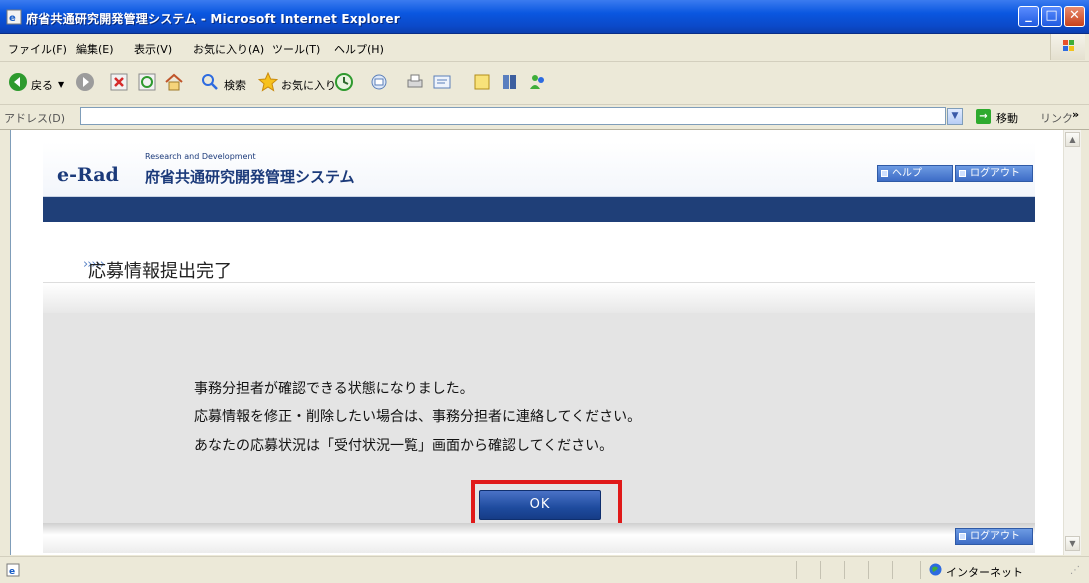 The height and width of the screenshot is (583, 1089). I want to click on research-icon, so click(510, 82).